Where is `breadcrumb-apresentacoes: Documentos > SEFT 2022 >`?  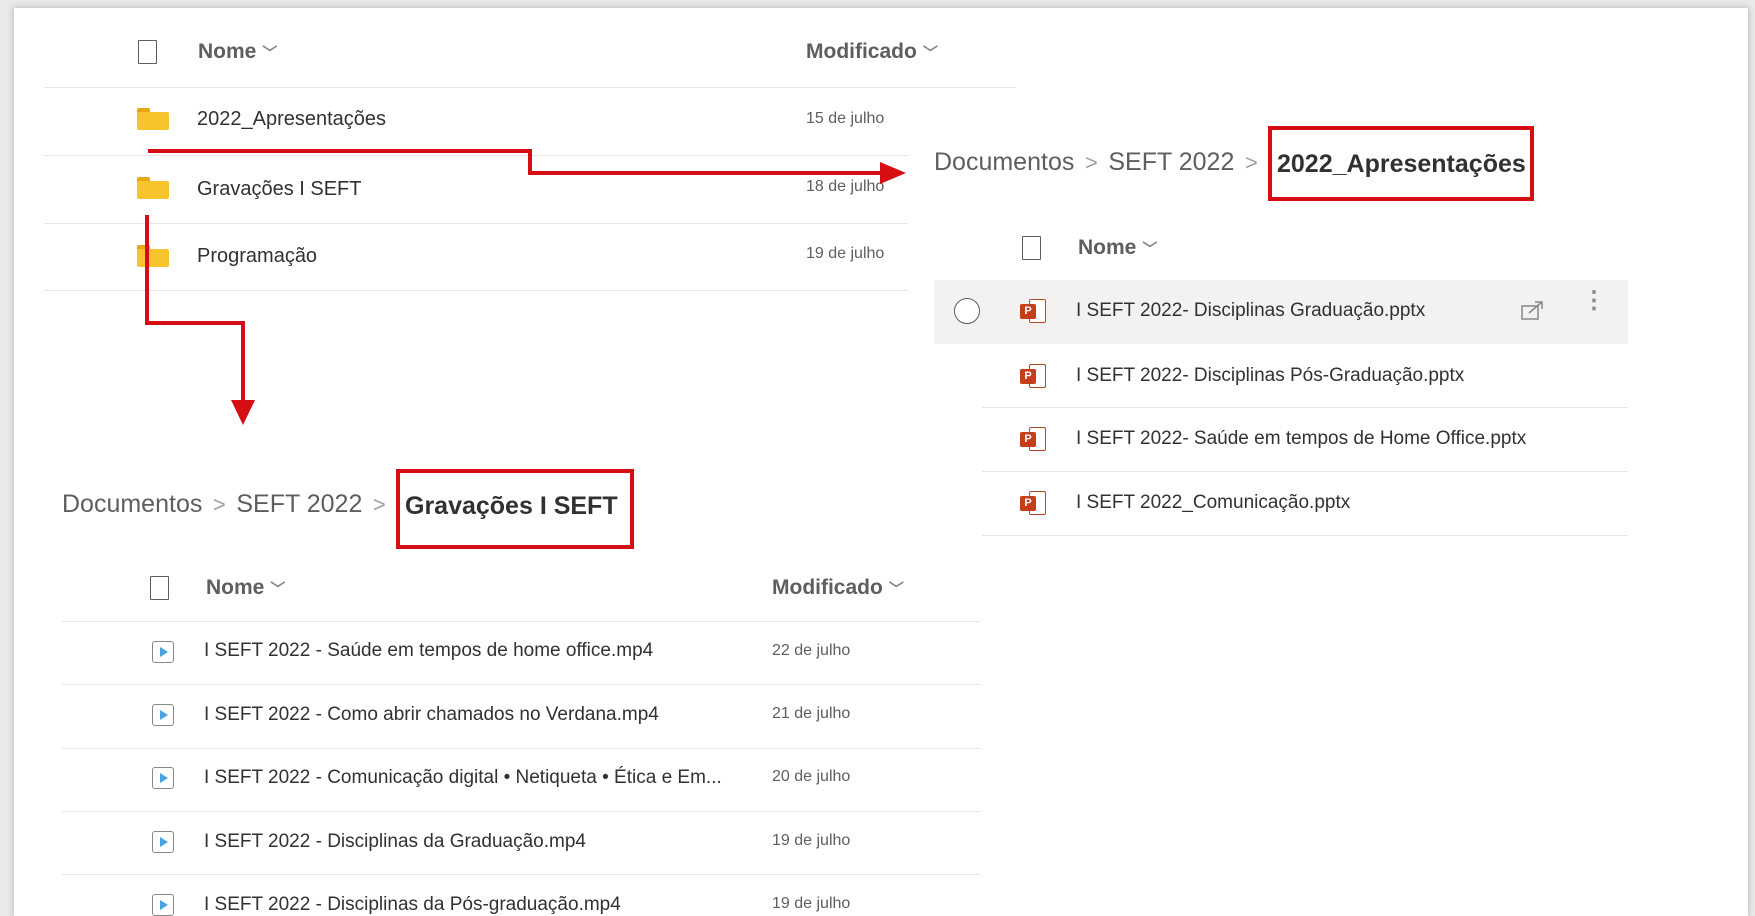
breadcrumb-apresentacoes: Documentos > SEFT 2022 > is located at coordinates (1099, 162).